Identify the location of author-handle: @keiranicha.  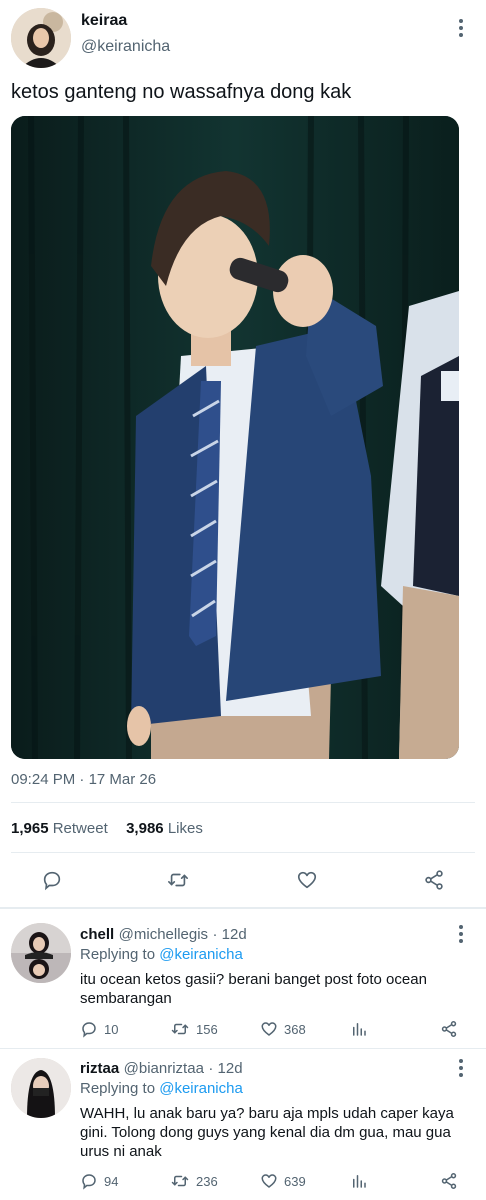
(125, 47).